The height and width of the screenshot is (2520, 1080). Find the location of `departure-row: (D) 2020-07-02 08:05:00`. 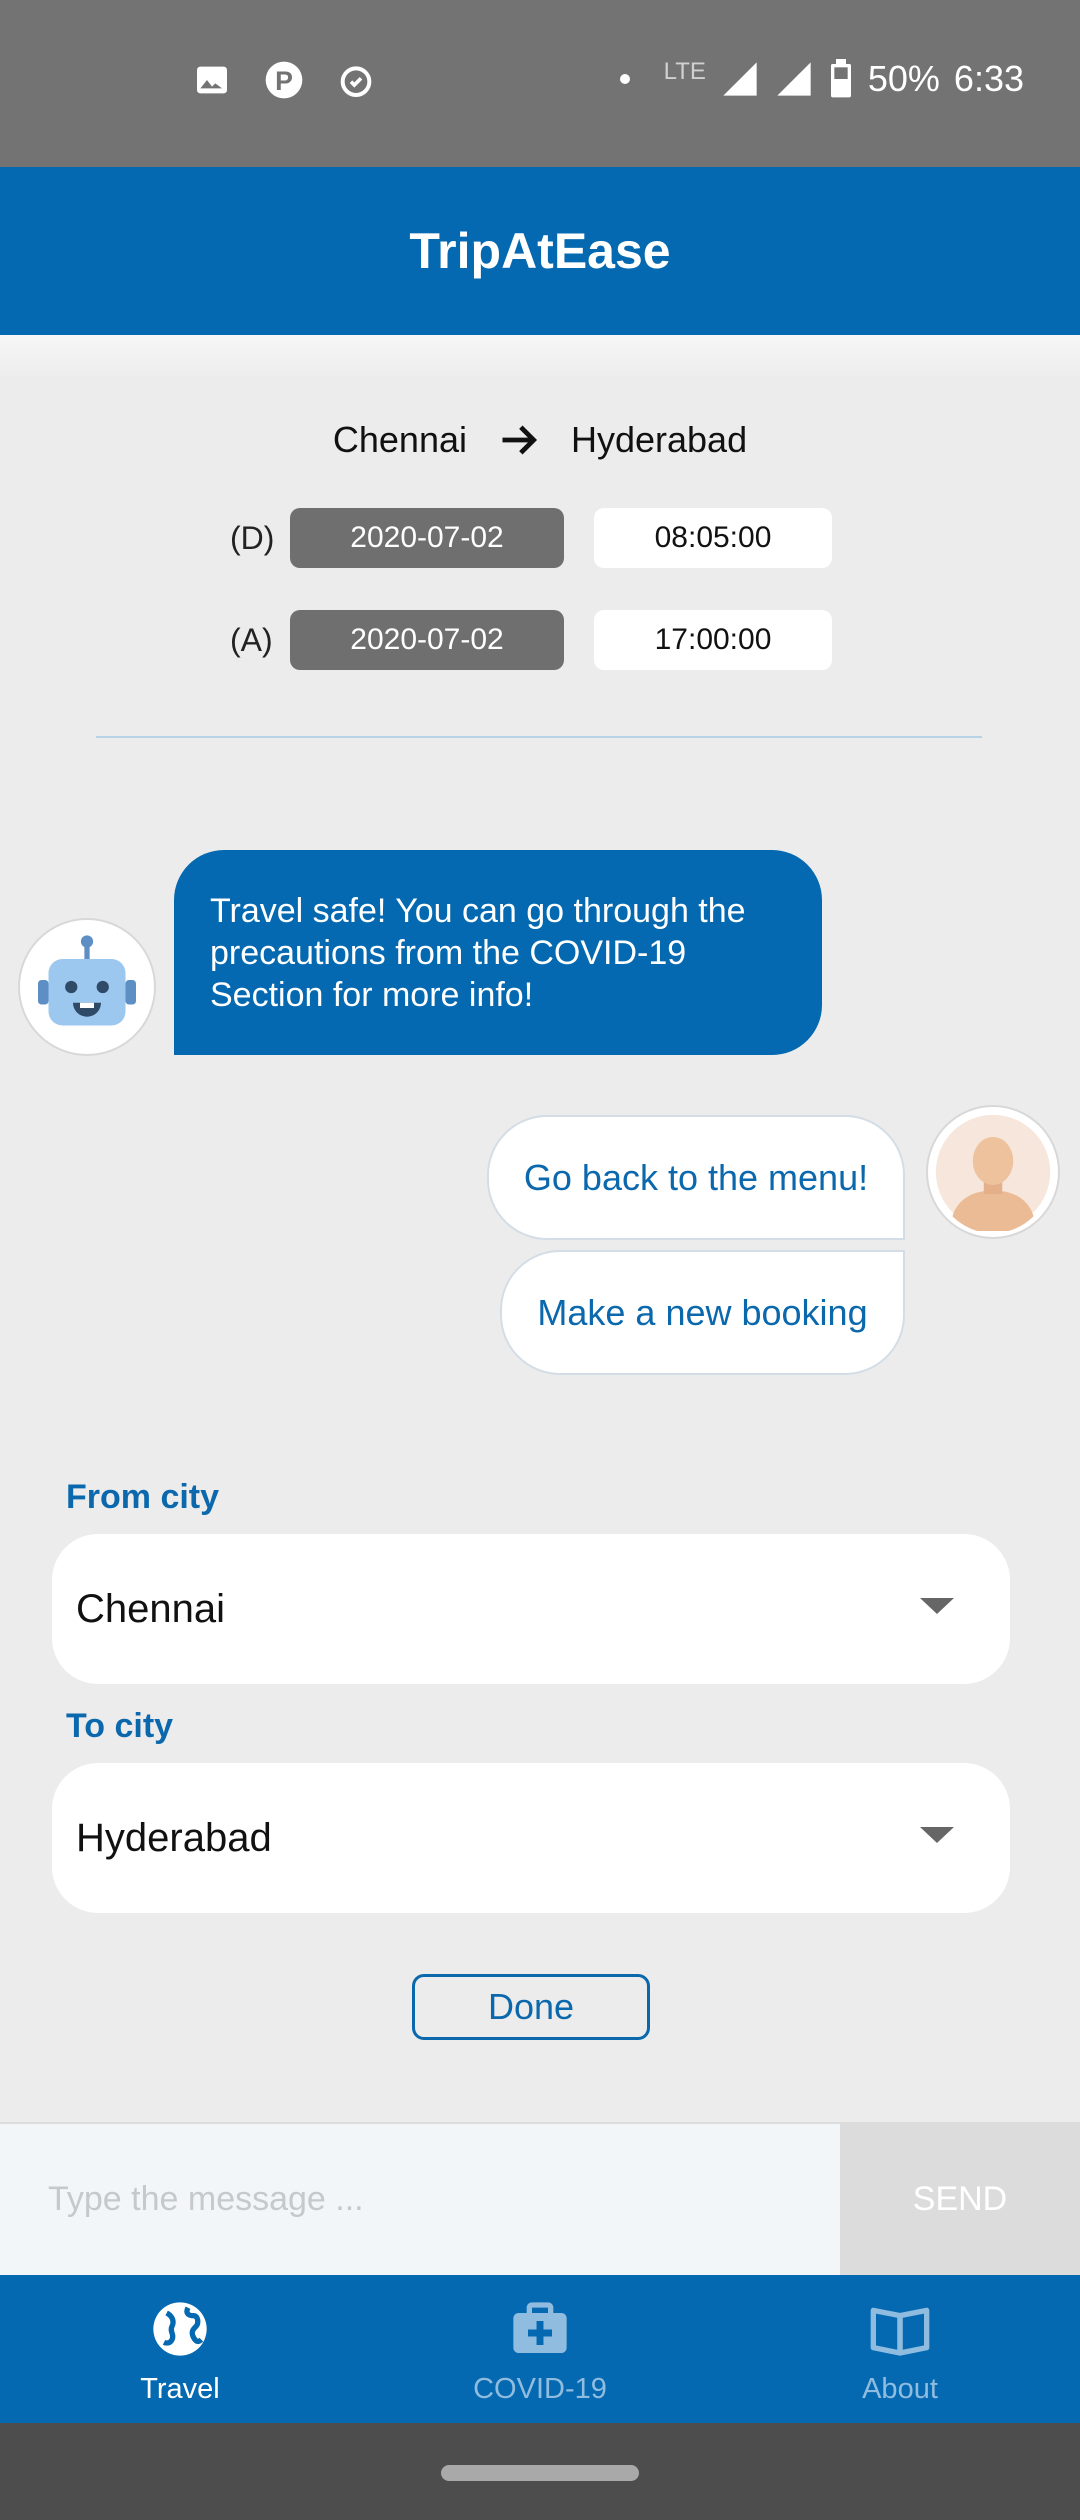

departure-row: (D) 2020-07-02 08:05:00 is located at coordinates (531, 538).